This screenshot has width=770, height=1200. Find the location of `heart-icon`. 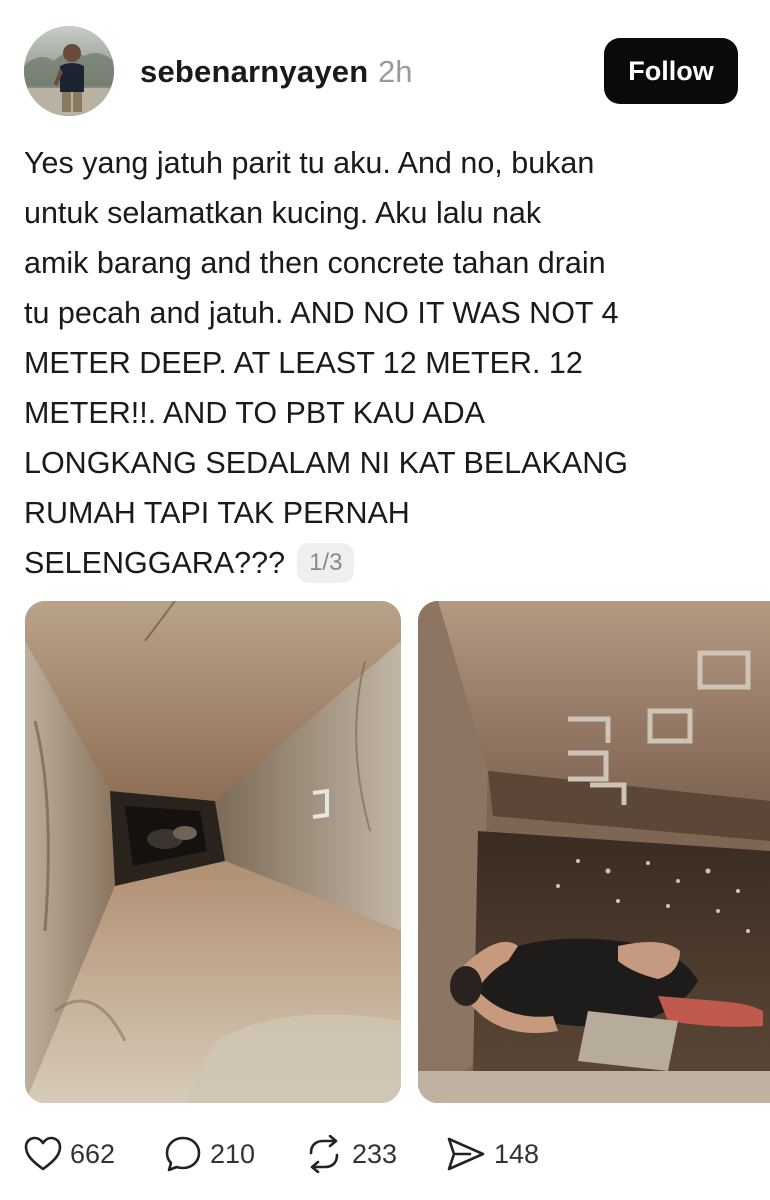

heart-icon is located at coordinates (43, 1154).